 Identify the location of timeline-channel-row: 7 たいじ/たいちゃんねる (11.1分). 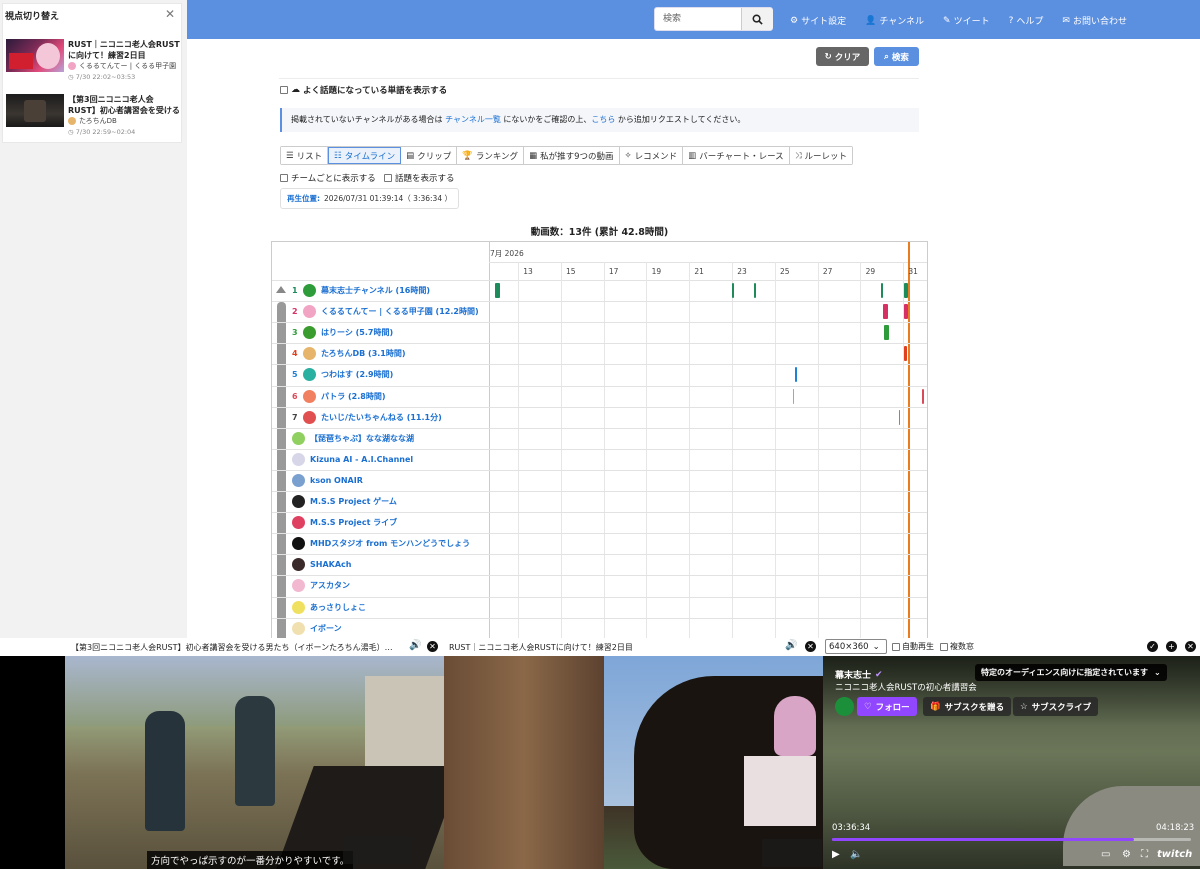
(380, 417).